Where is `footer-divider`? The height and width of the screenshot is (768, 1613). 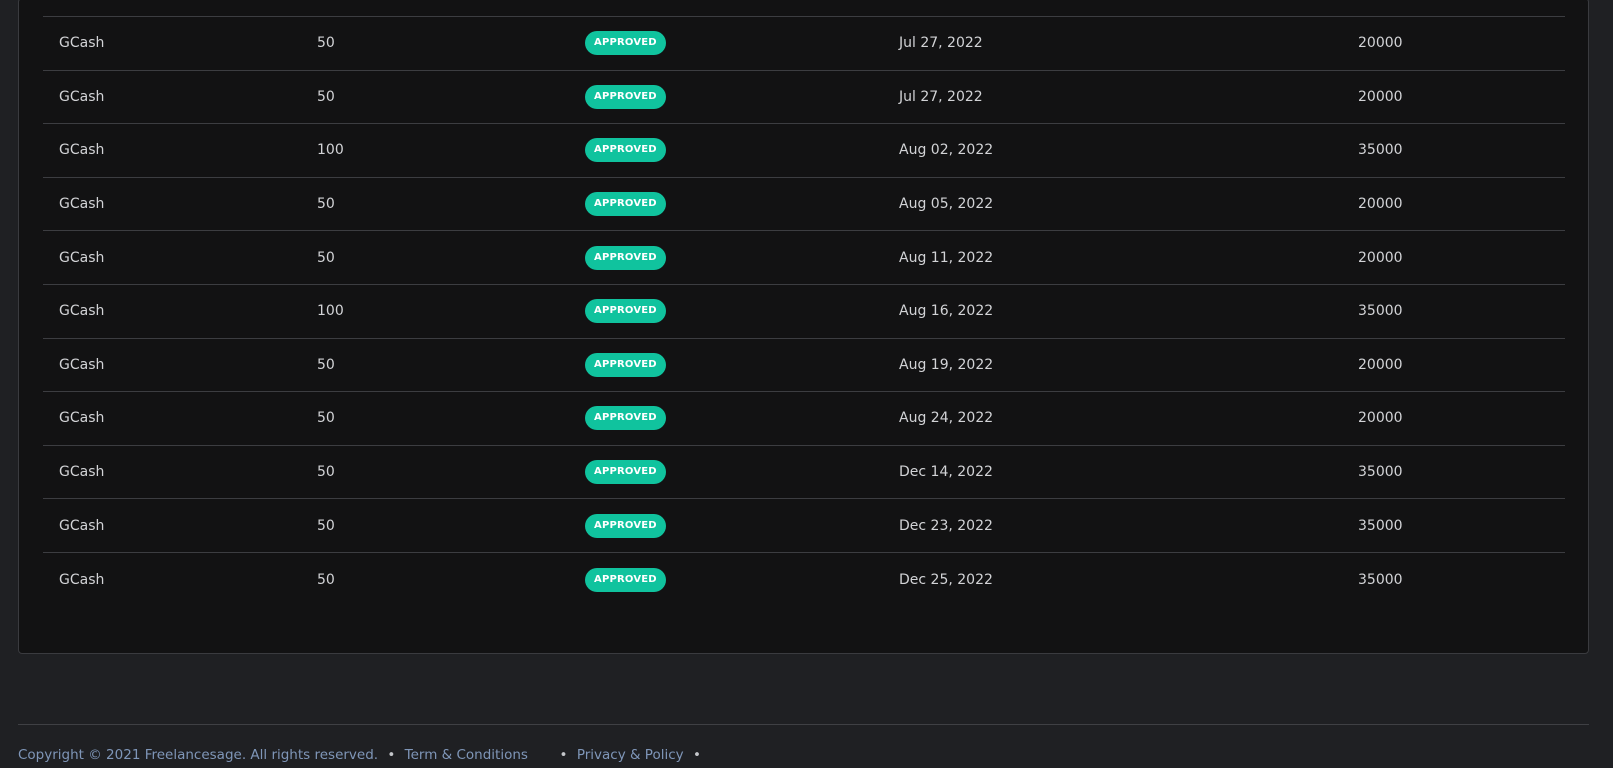 footer-divider is located at coordinates (803, 724).